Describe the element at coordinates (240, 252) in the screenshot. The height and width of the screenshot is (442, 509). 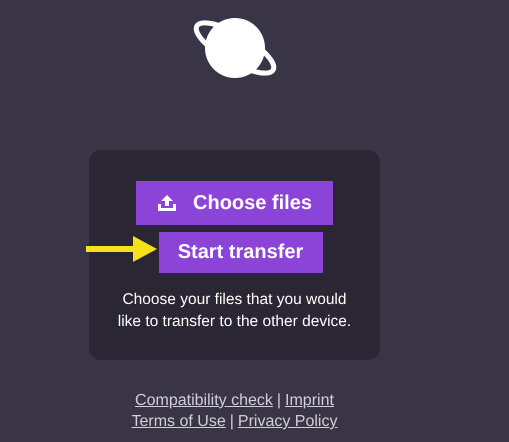
I see `start-transfer-button: Start transfer` at that location.